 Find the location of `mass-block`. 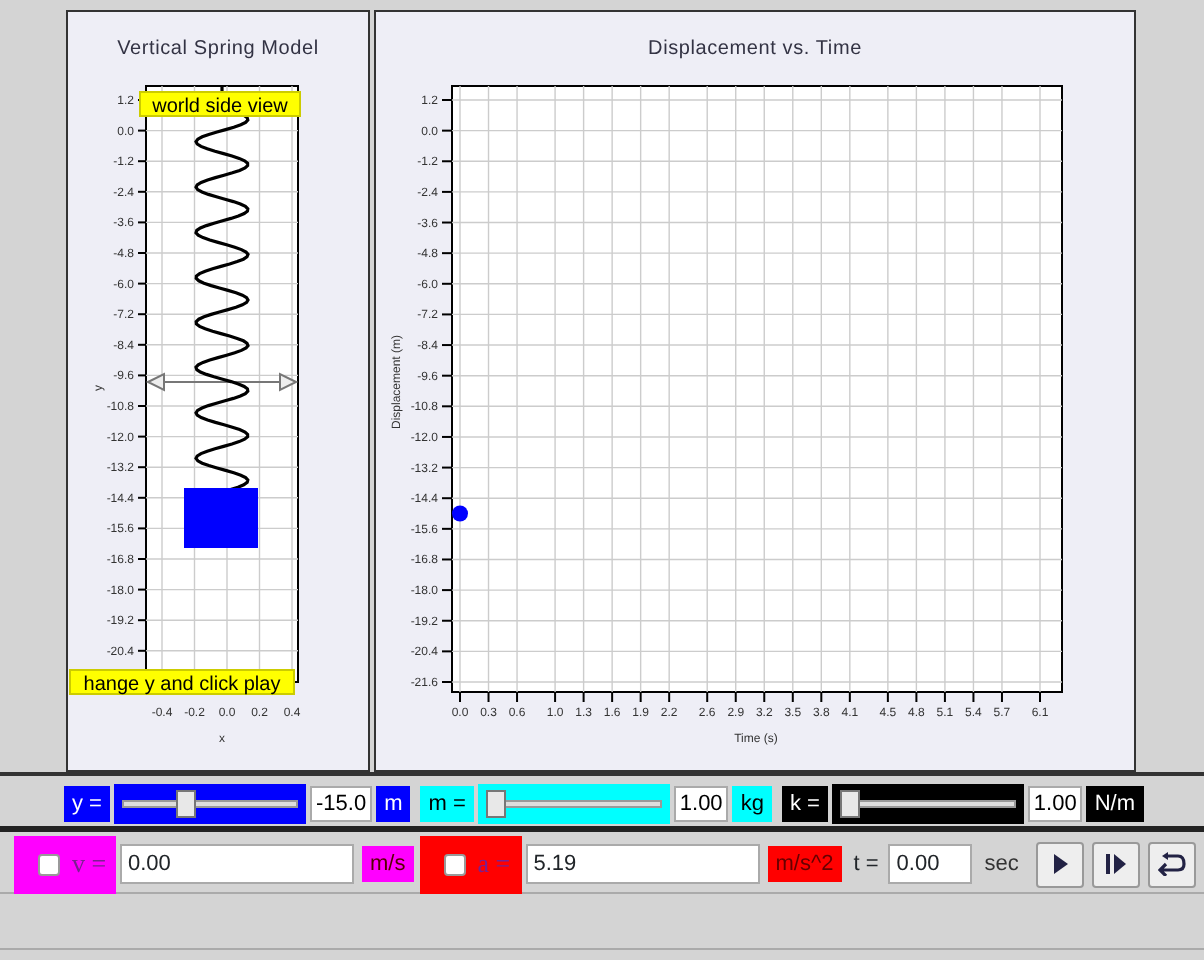

mass-block is located at coordinates (221, 518).